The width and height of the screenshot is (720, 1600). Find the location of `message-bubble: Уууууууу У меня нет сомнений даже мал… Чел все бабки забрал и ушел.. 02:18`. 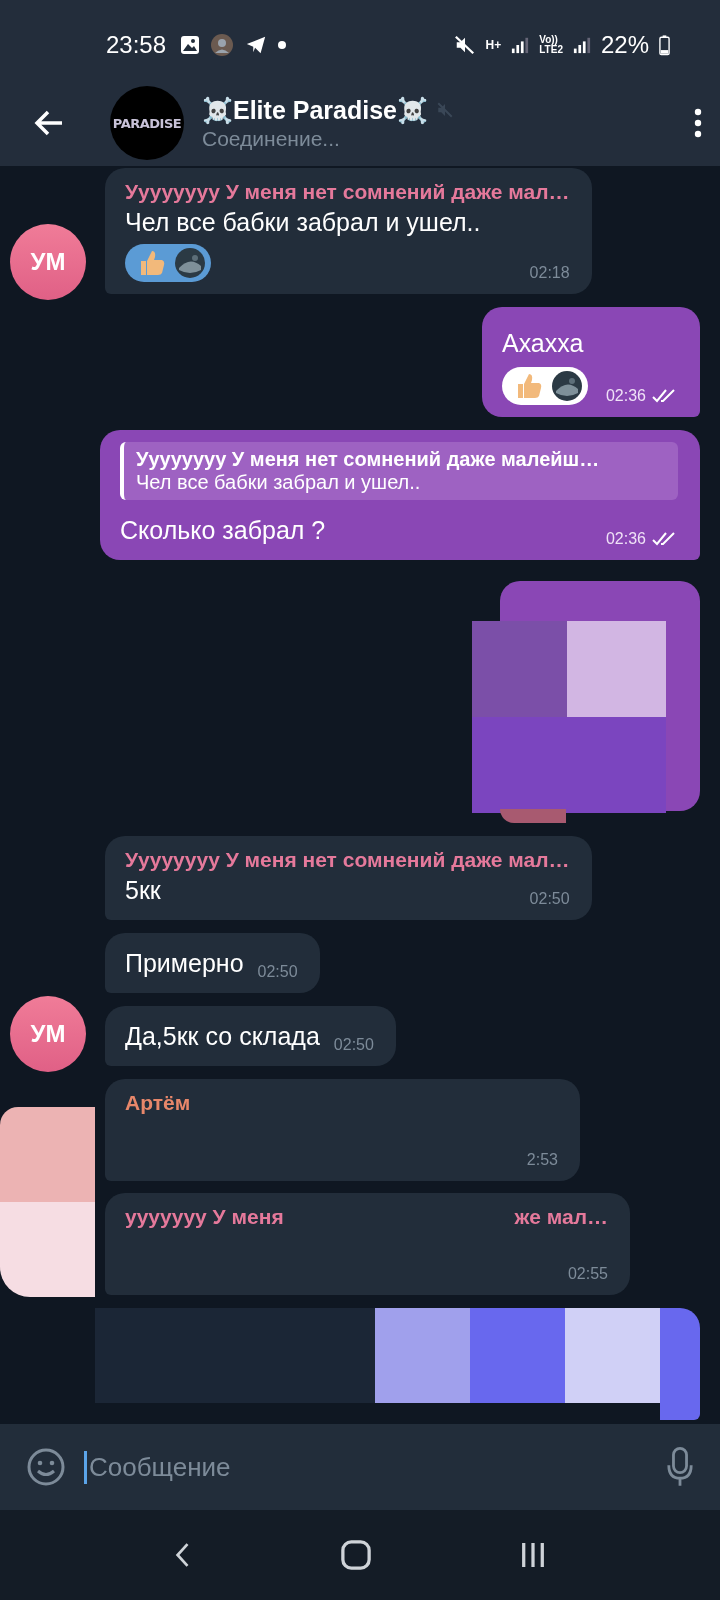

message-bubble: Уууууууу У меня нет сомнений даже мал… Чел все бабки забрал и ушел.. 02:18 is located at coordinates (348, 231).